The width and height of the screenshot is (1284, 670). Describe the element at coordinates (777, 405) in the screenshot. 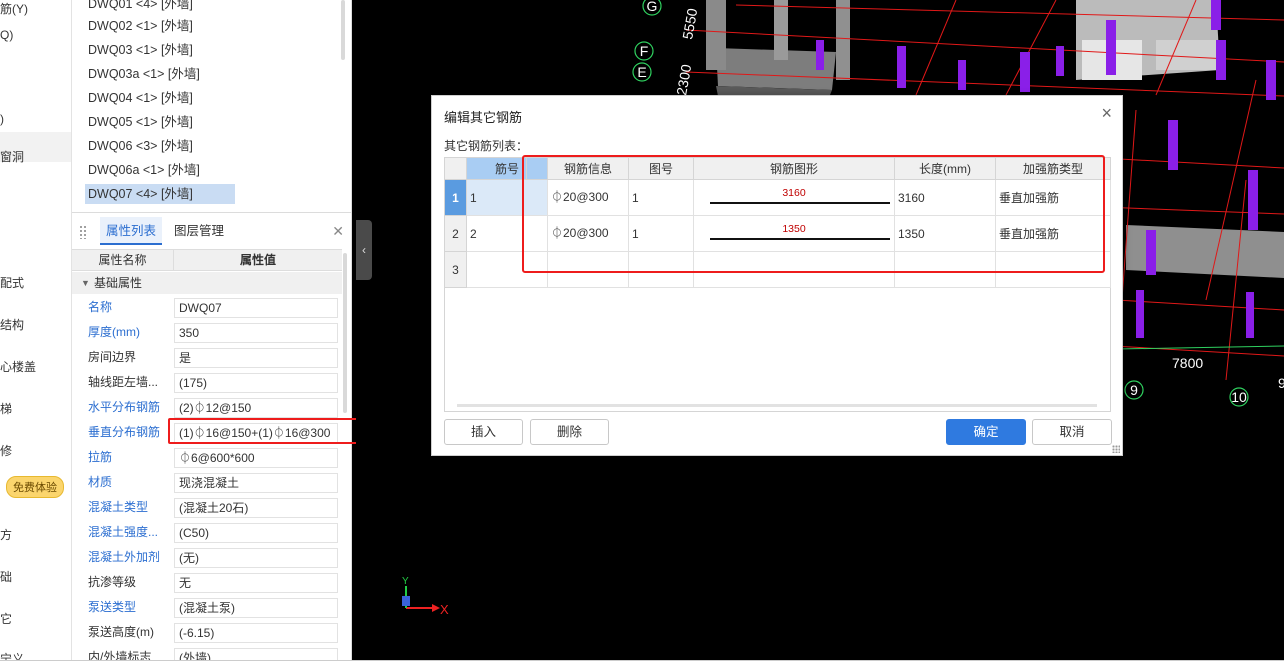

I see `grid-horizontal-scrollbar` at that location.